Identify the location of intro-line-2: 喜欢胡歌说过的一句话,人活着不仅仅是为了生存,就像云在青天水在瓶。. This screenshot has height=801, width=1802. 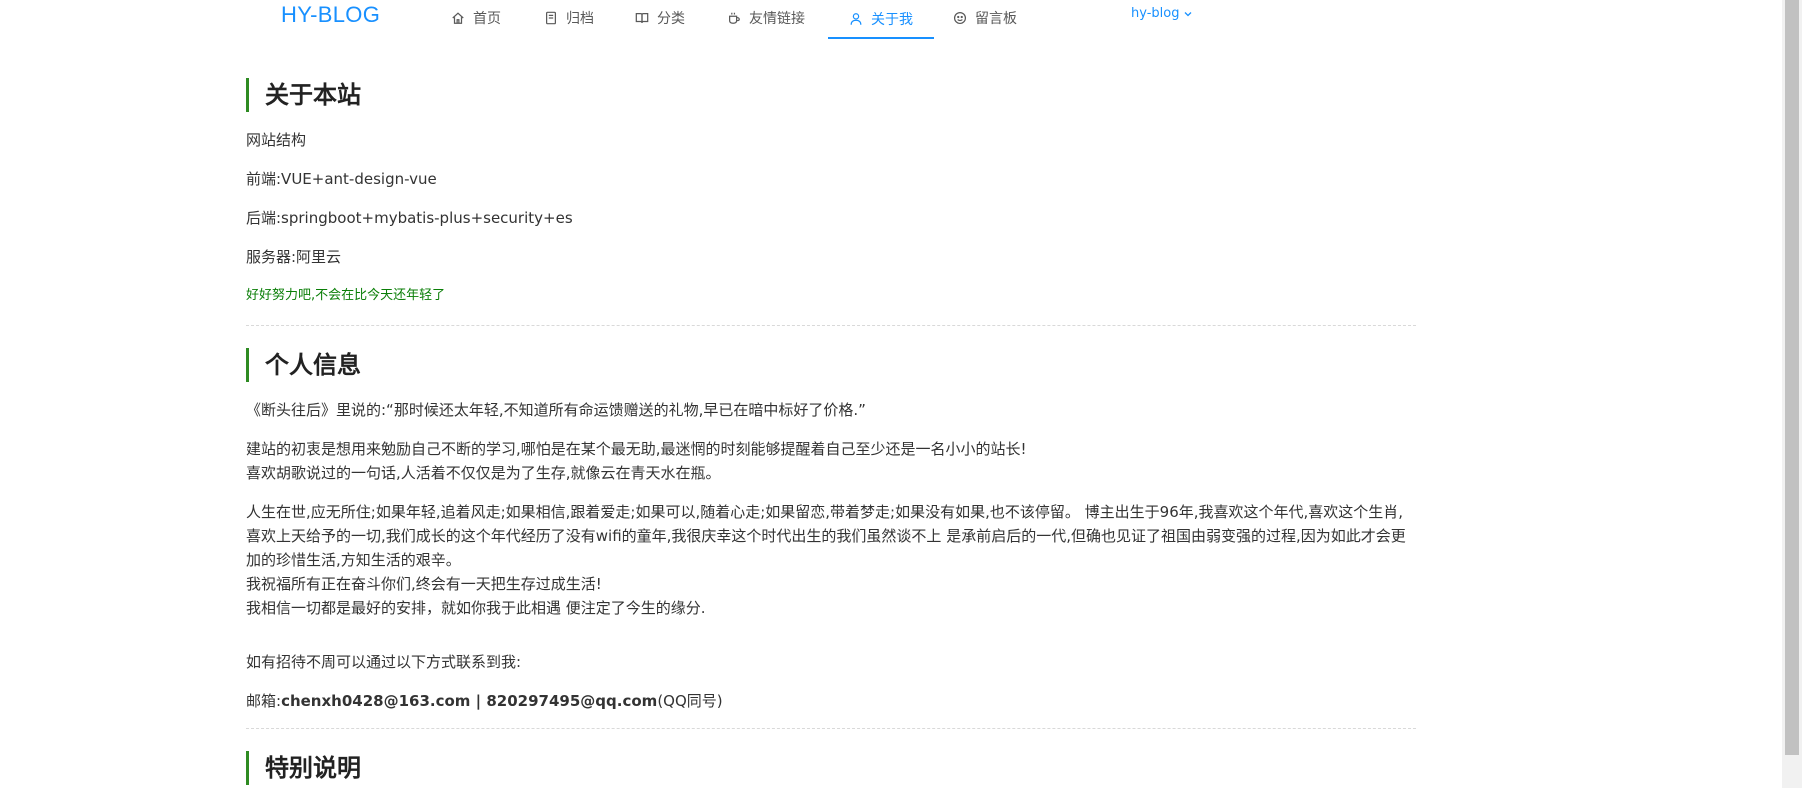
(483, 473).